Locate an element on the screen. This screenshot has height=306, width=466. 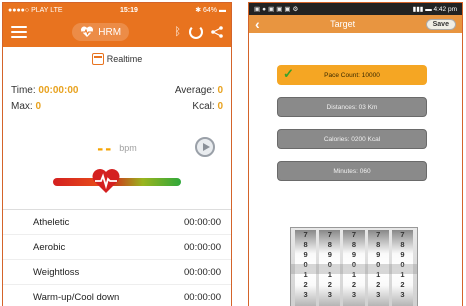
zone-row-atheletic: Atheletic 00:00:00 is located at coordinates (117, 222).